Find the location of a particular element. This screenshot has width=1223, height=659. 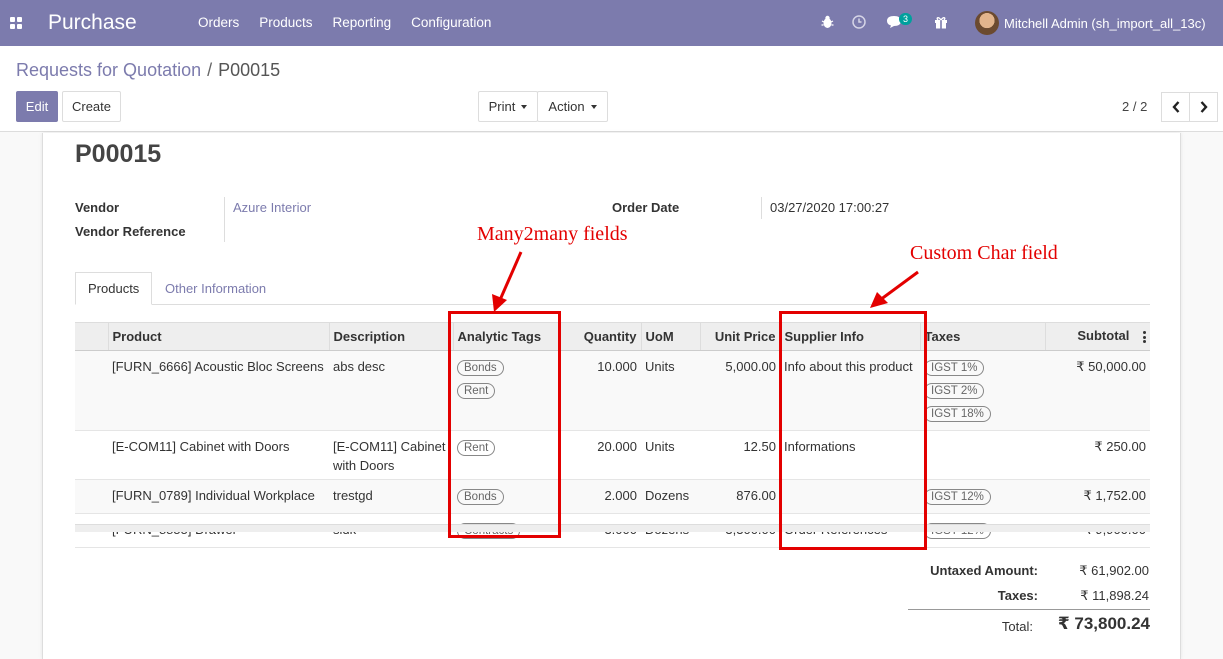

many2many-arrow-icon is located at coordinates (507, 281).